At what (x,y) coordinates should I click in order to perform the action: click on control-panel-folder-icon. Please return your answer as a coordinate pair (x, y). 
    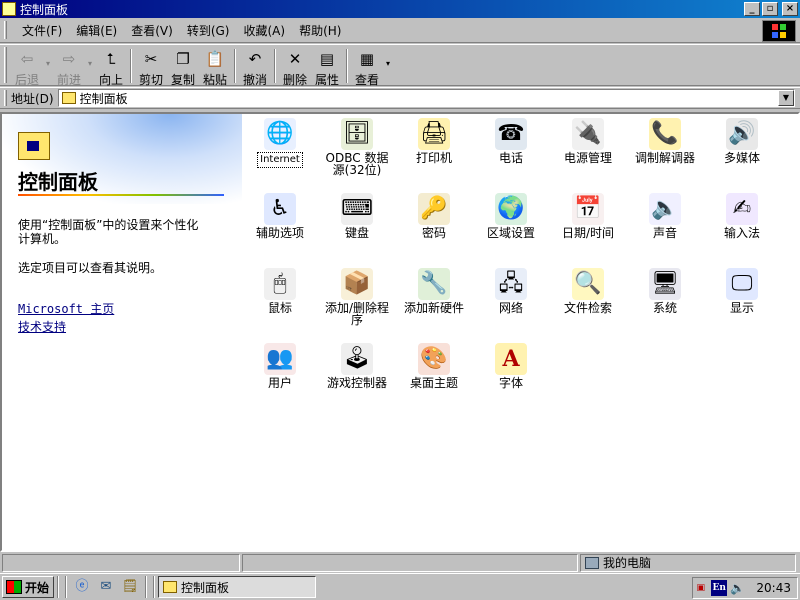
    Looking at the image, I should click on (34, 146).